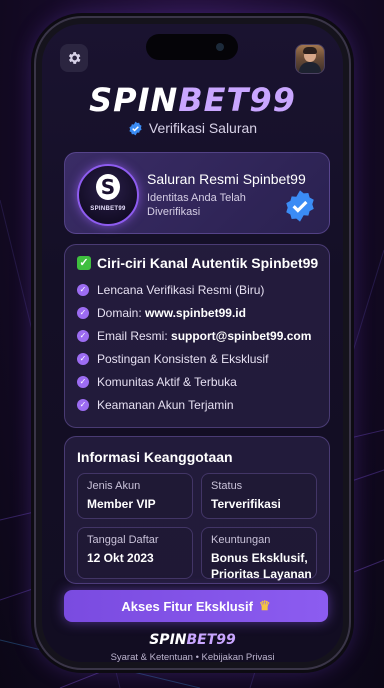 The height and width of the screenshot is (688, 384). What do you see at coordinates (241, 336) in the screenshot?
I see `email-link: support@spinbet99.com` at bounding box center [241, 336].